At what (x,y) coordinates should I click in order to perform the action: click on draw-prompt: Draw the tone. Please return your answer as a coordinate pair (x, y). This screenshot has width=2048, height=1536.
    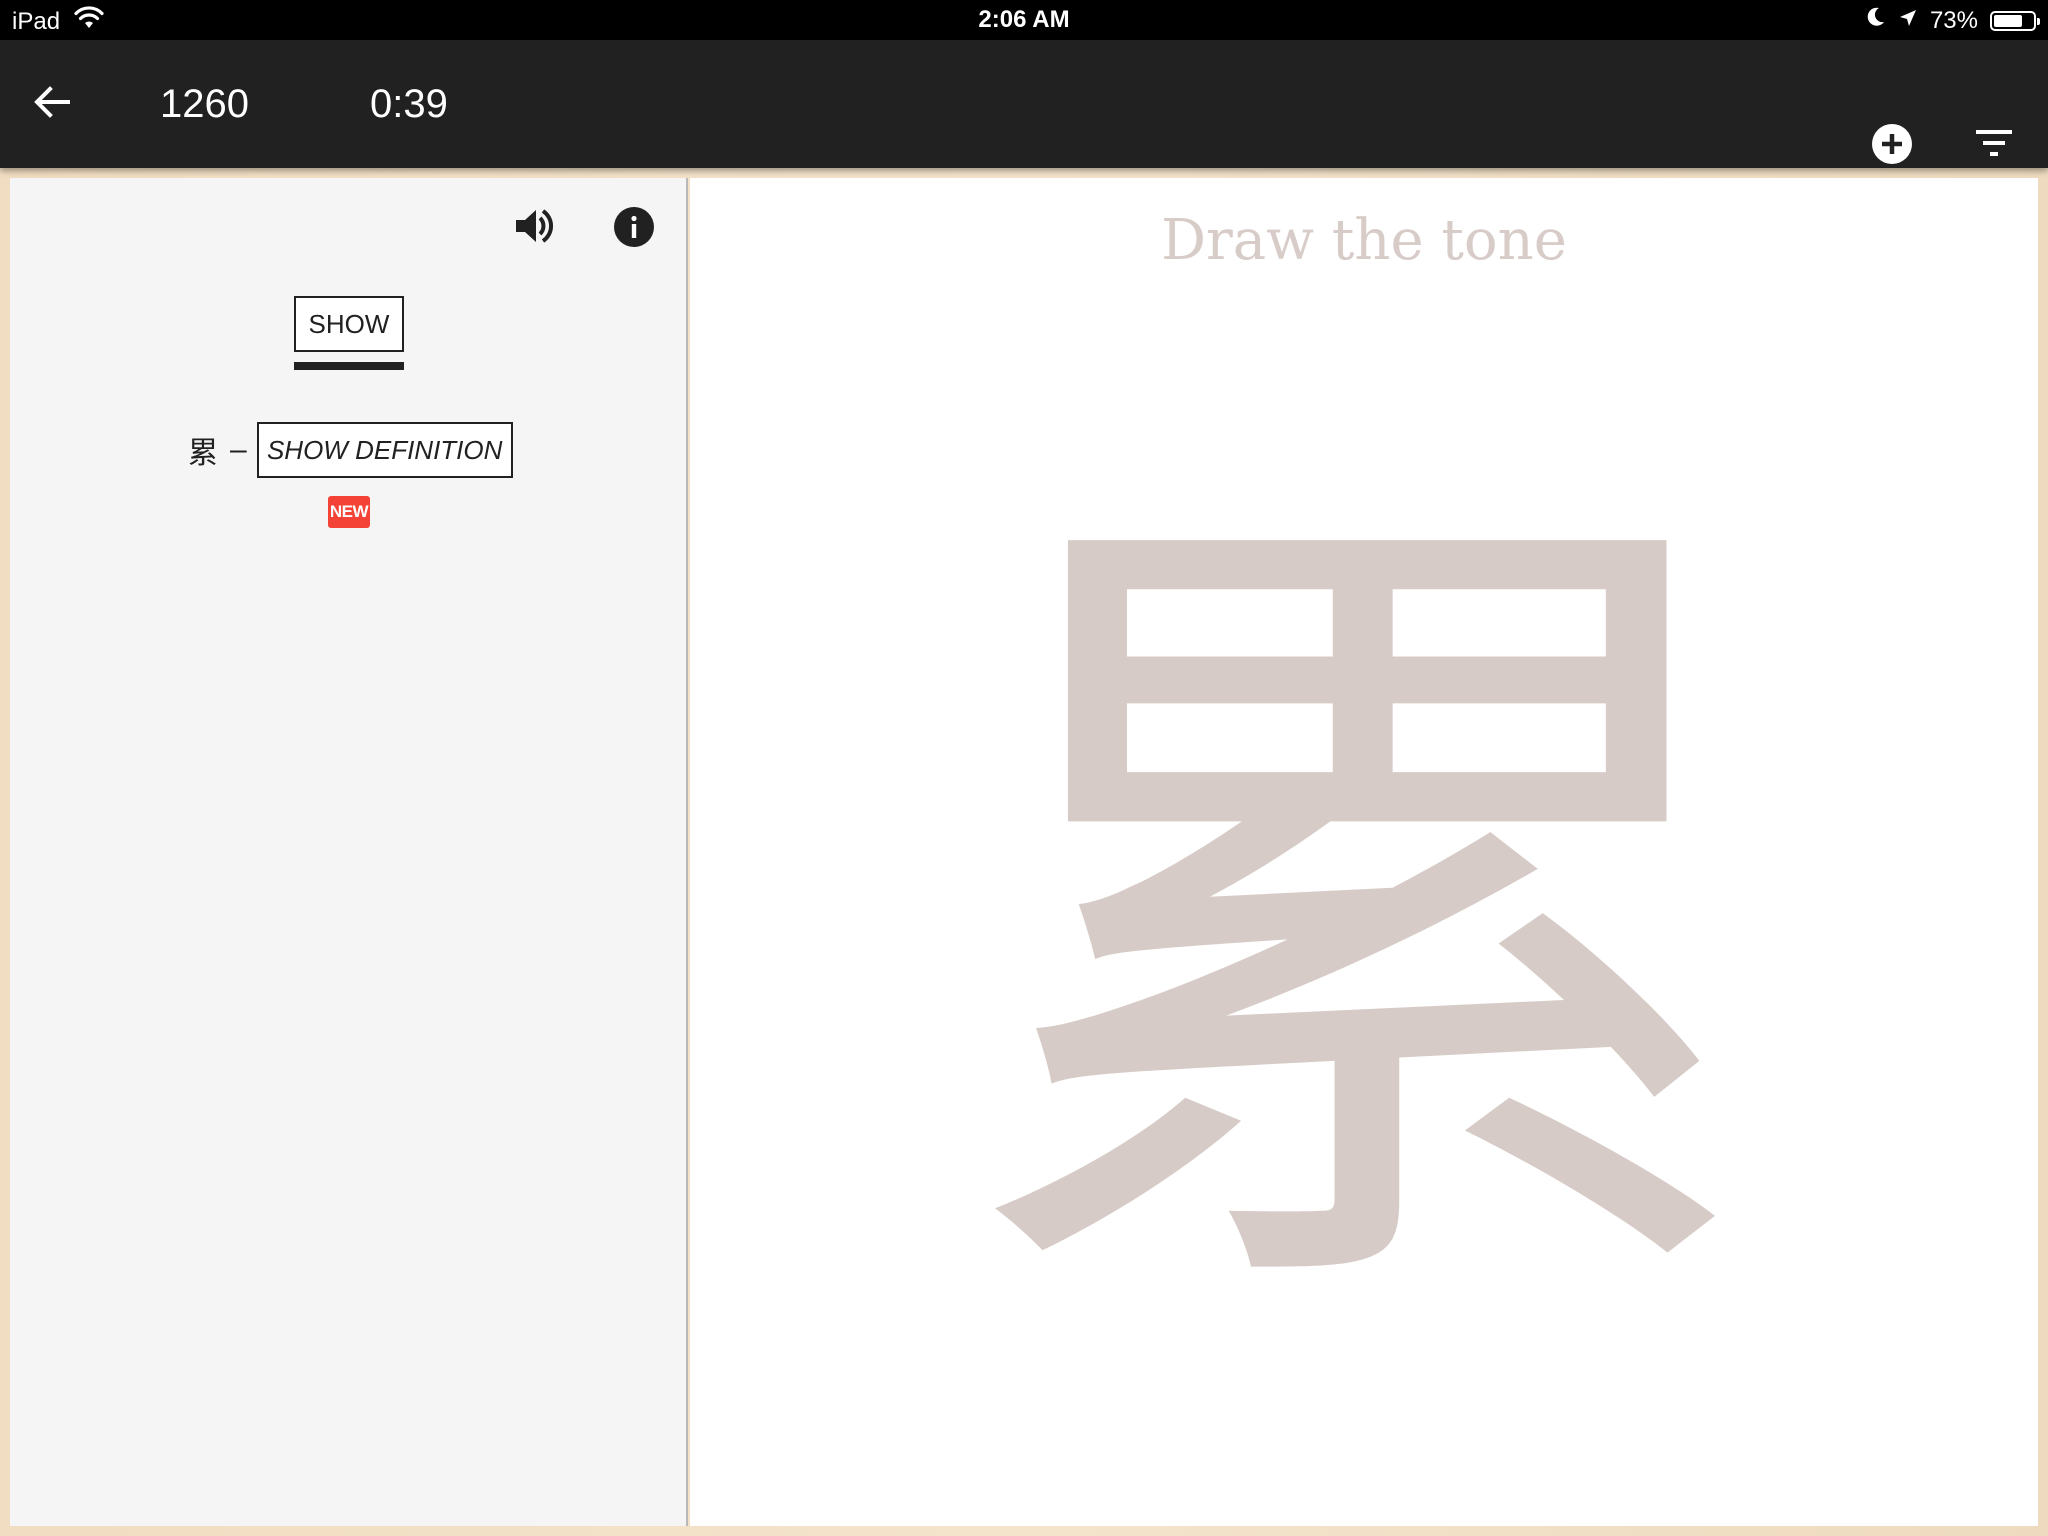
    Looking at the image, I should click on (1364, 240).